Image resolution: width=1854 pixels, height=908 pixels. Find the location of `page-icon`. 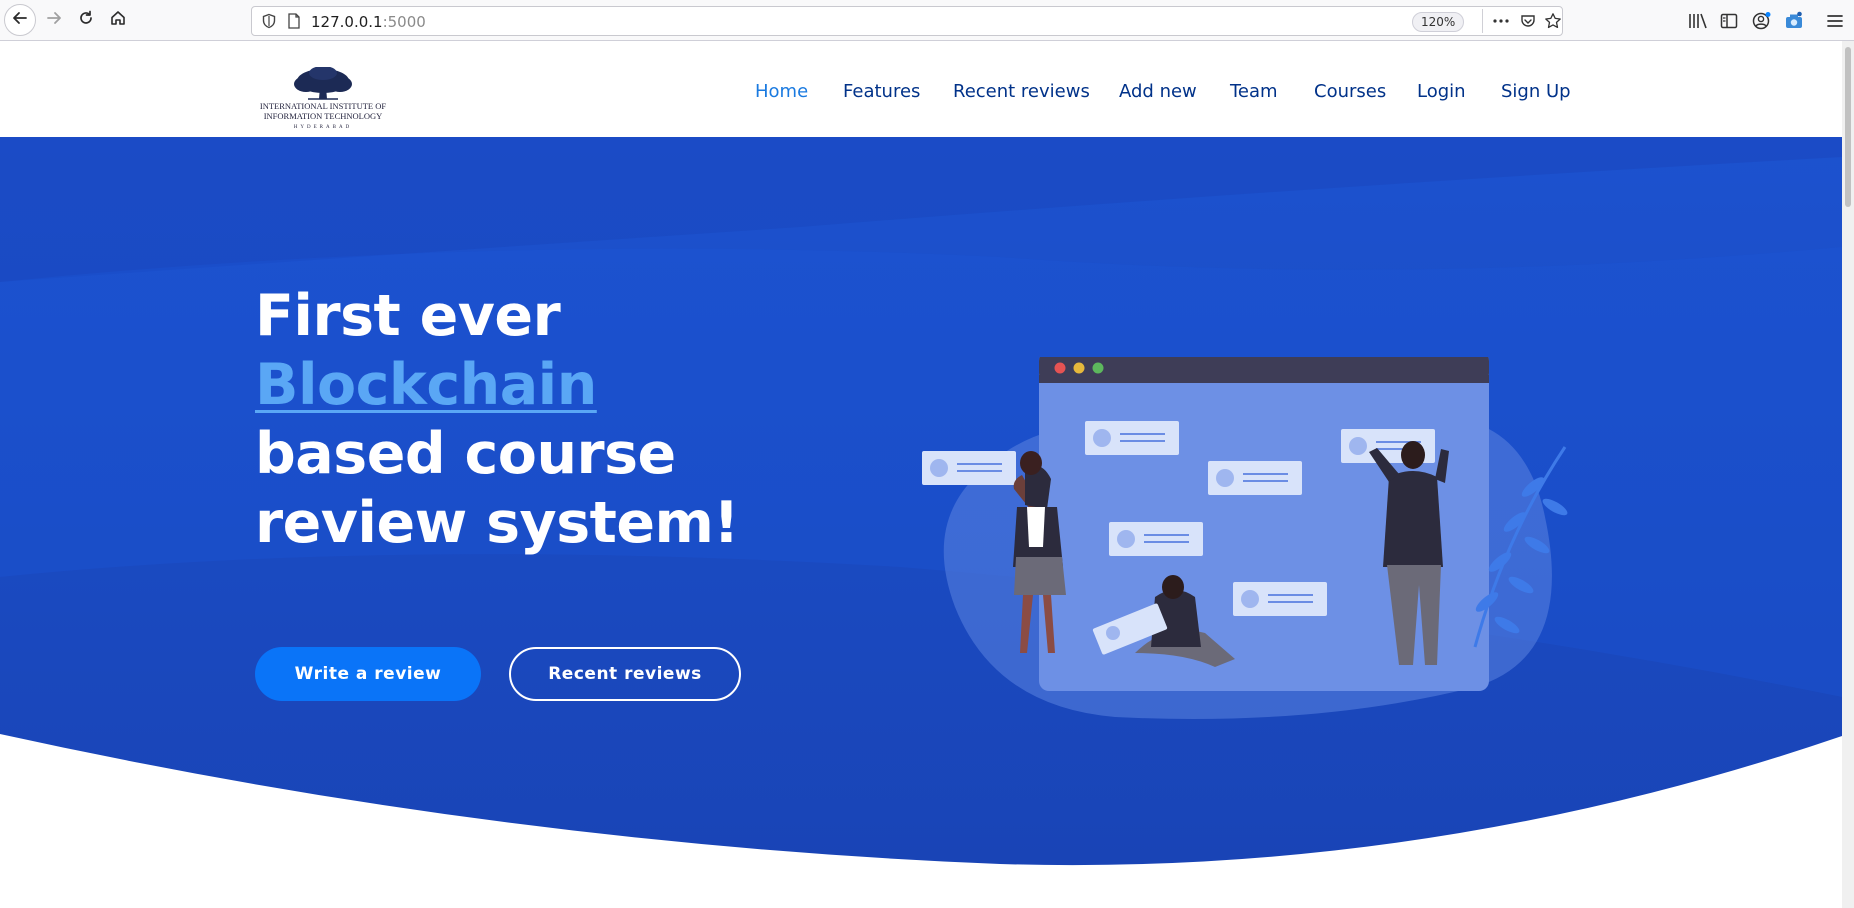

page-icon is located at coordinates (294, 21).